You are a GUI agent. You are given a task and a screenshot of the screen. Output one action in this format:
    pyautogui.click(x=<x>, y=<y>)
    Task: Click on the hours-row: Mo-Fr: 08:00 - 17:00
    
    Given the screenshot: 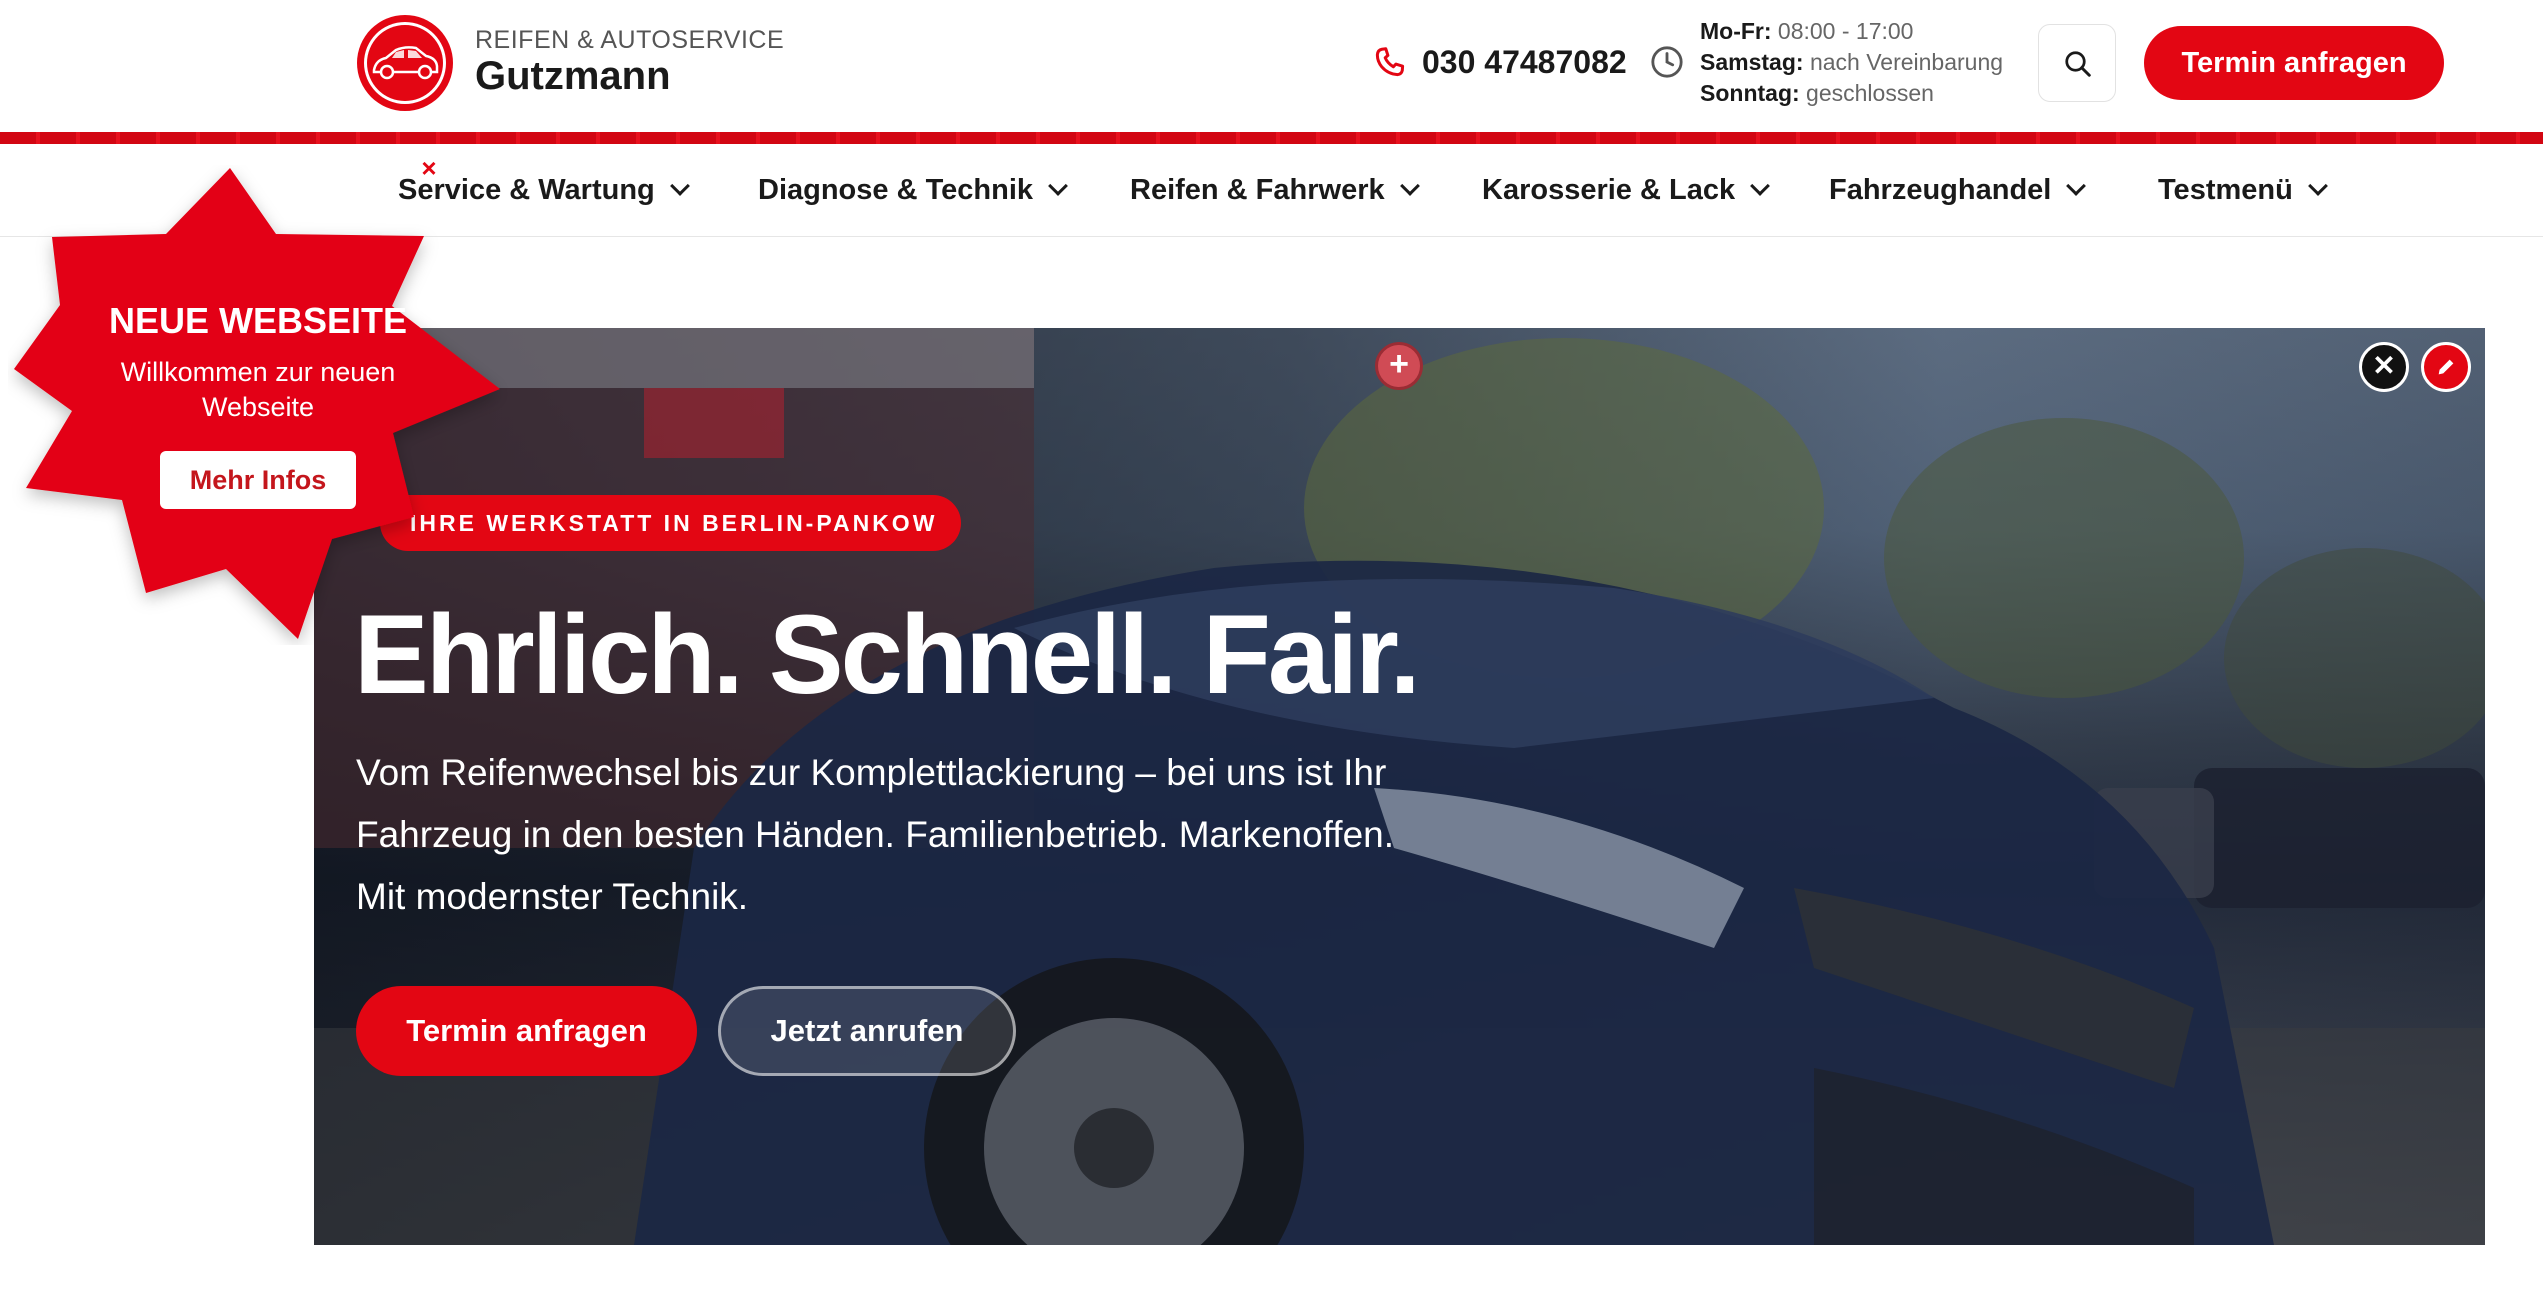 What is the action you would take?
    pyautogui.click(x=1851, y=31)
    